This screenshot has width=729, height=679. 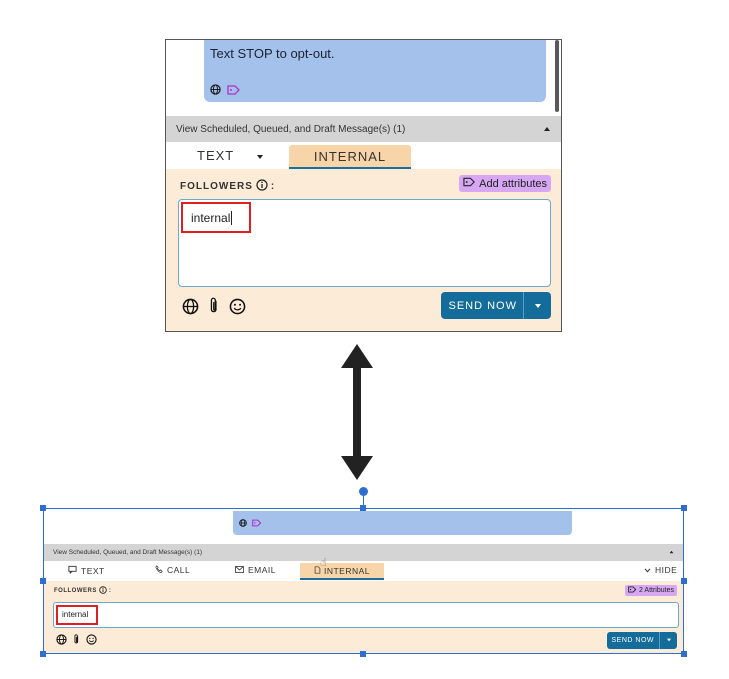 What do you see at coordinates (43, 508) in the screenshot?
I see `resize-handle-top-left` at bounding box center [43, 508].